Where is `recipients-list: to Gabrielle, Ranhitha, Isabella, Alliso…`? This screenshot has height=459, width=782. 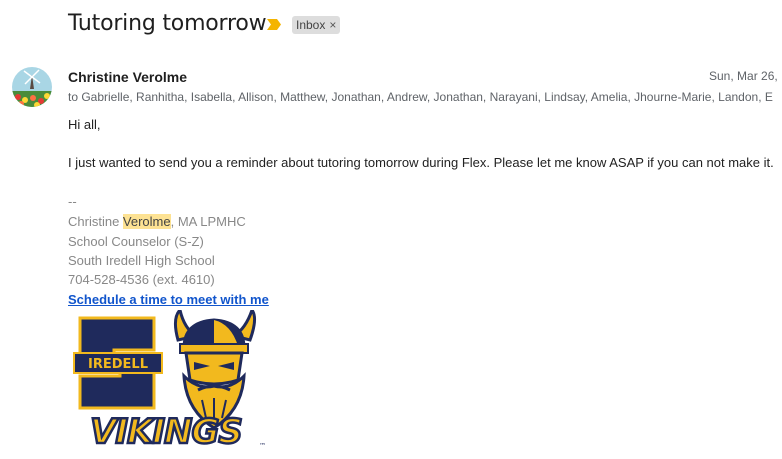
recipients-list: to Gabrielle, Ranhitha, Isabella, Alliso… is located at coordinates (420, 97).